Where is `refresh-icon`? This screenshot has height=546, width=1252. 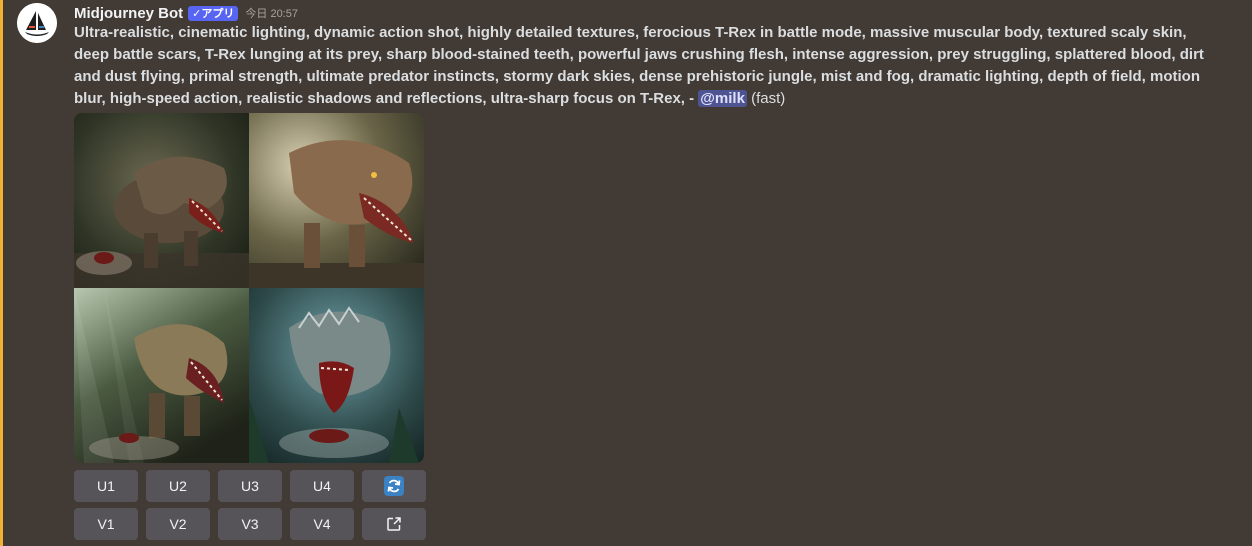 refresh-icon is located at coordinates (394, 486).